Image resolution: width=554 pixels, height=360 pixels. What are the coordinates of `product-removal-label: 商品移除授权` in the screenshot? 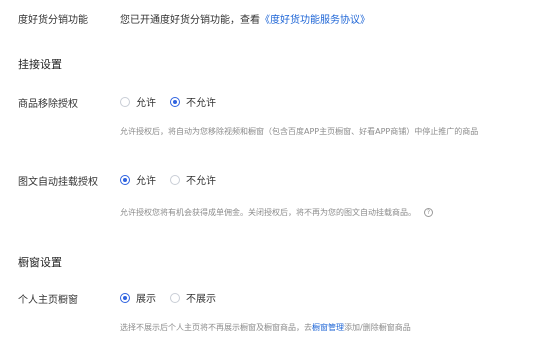 It's located at (48, 104).